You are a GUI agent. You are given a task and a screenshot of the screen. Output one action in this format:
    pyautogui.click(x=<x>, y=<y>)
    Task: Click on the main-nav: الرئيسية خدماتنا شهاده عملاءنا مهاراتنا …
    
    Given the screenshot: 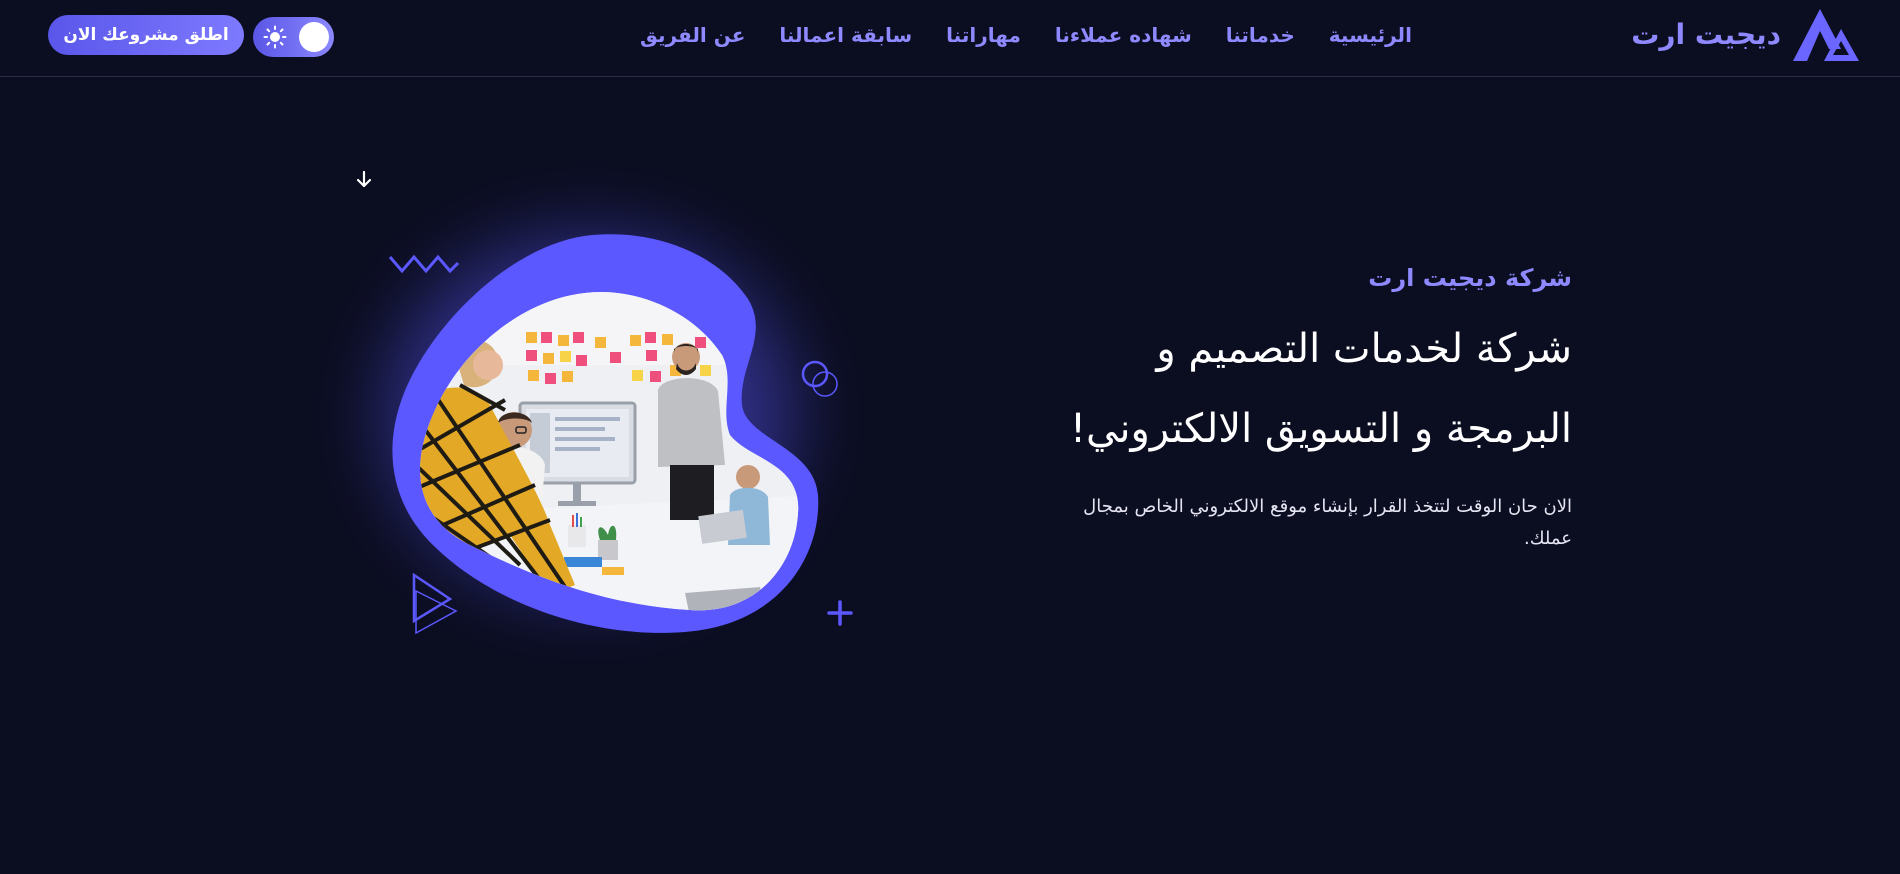 What is the action you would take?
    pyautogui.click(x=1026, y=35)
    